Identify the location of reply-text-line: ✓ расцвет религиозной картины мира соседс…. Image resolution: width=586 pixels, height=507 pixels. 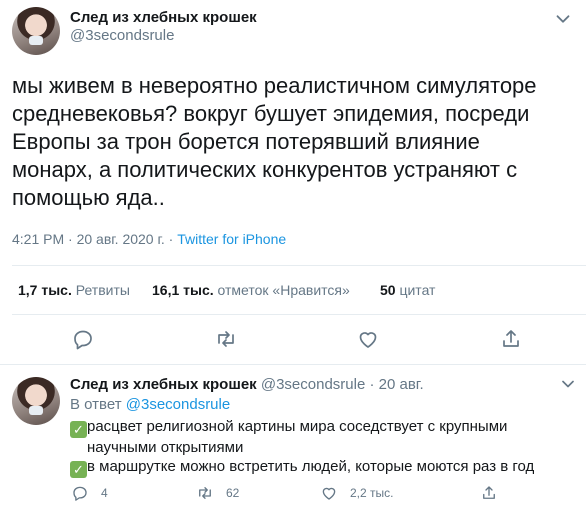
(320, 427).